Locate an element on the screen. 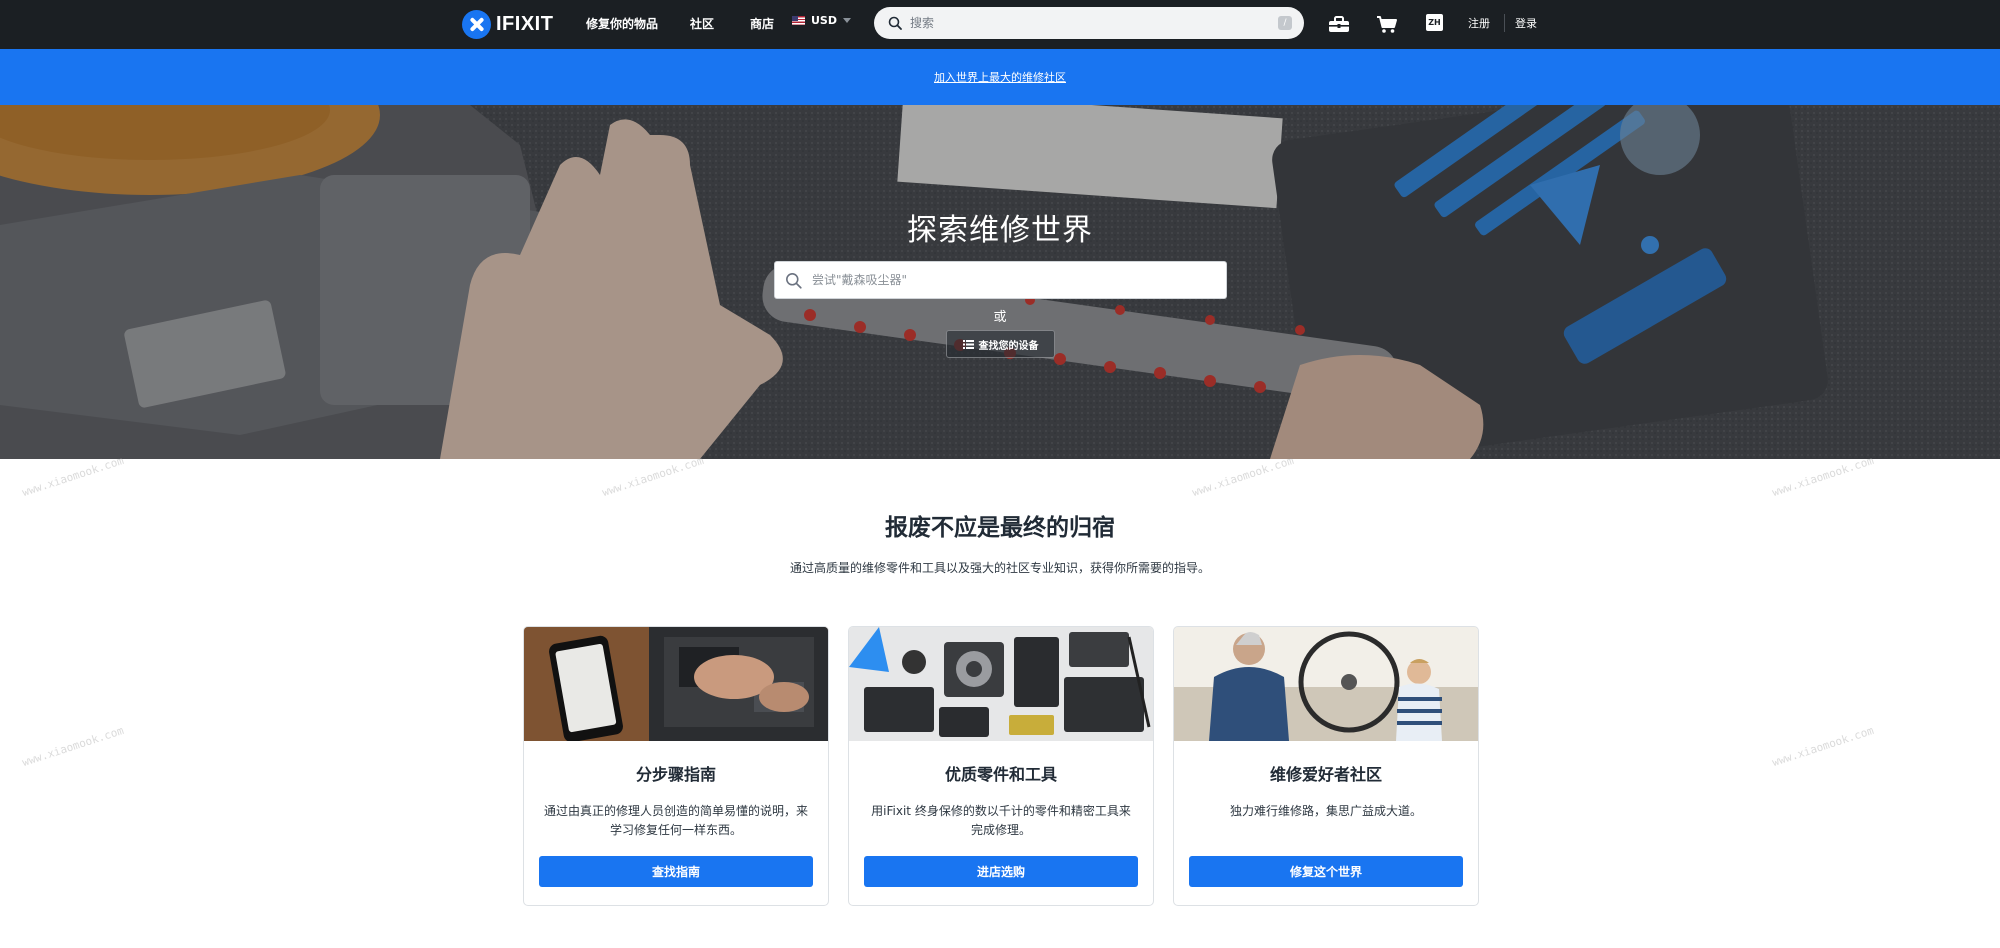 This screenshot has width=2000, height=948. promo-banner: 加入世界上最大的维修社区 is located at coordinates (1000, 77).